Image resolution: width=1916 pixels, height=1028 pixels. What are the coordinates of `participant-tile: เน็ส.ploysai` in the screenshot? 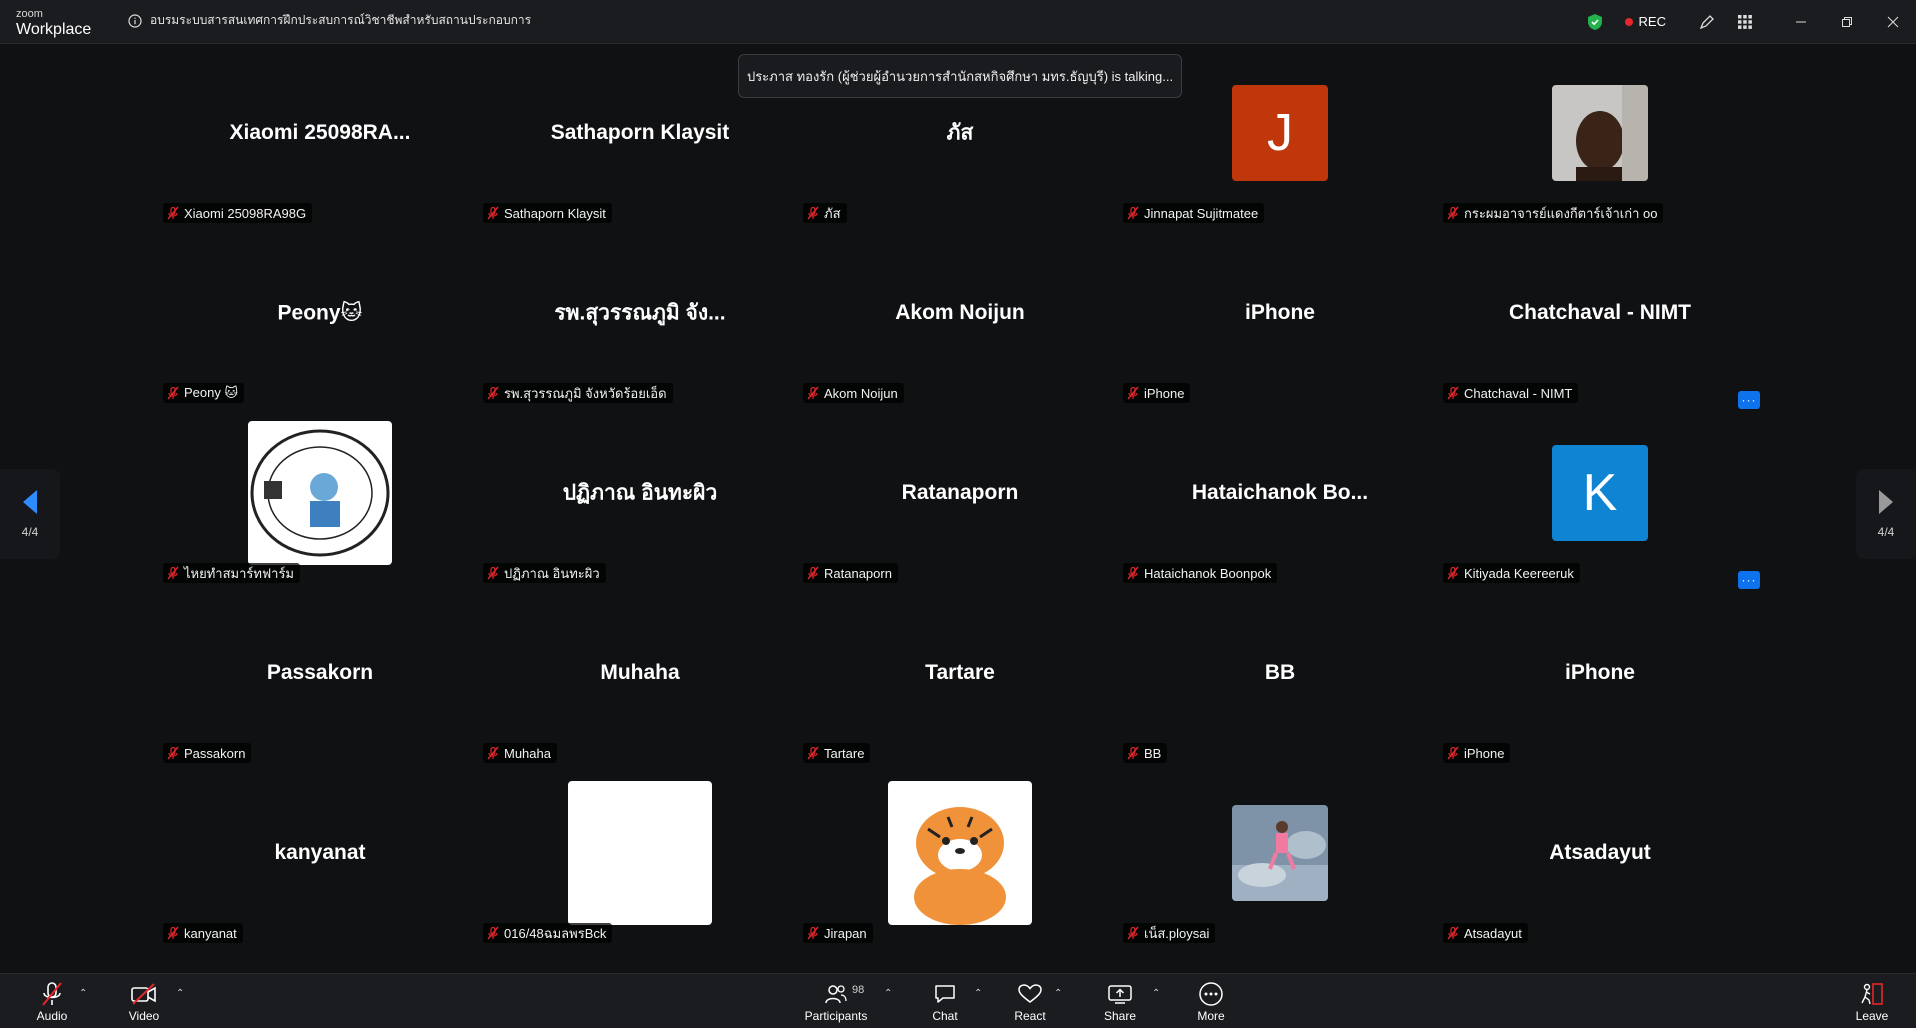 It's located at (1280, 853).